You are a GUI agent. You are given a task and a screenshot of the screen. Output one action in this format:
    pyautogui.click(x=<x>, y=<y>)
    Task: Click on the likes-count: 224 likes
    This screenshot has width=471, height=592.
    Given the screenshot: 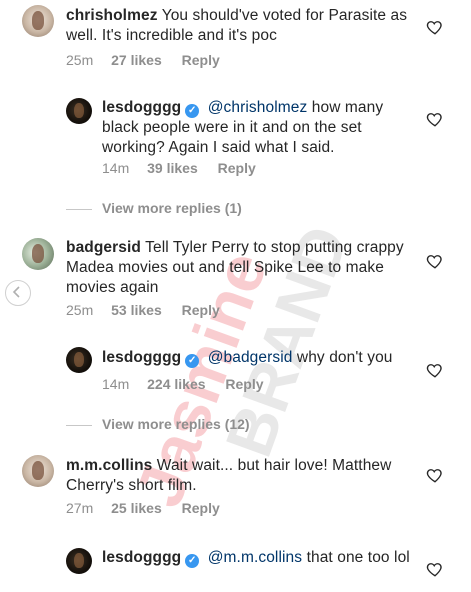 What is the action you would take?
    pyautogui.click(x=176, y=384)
    